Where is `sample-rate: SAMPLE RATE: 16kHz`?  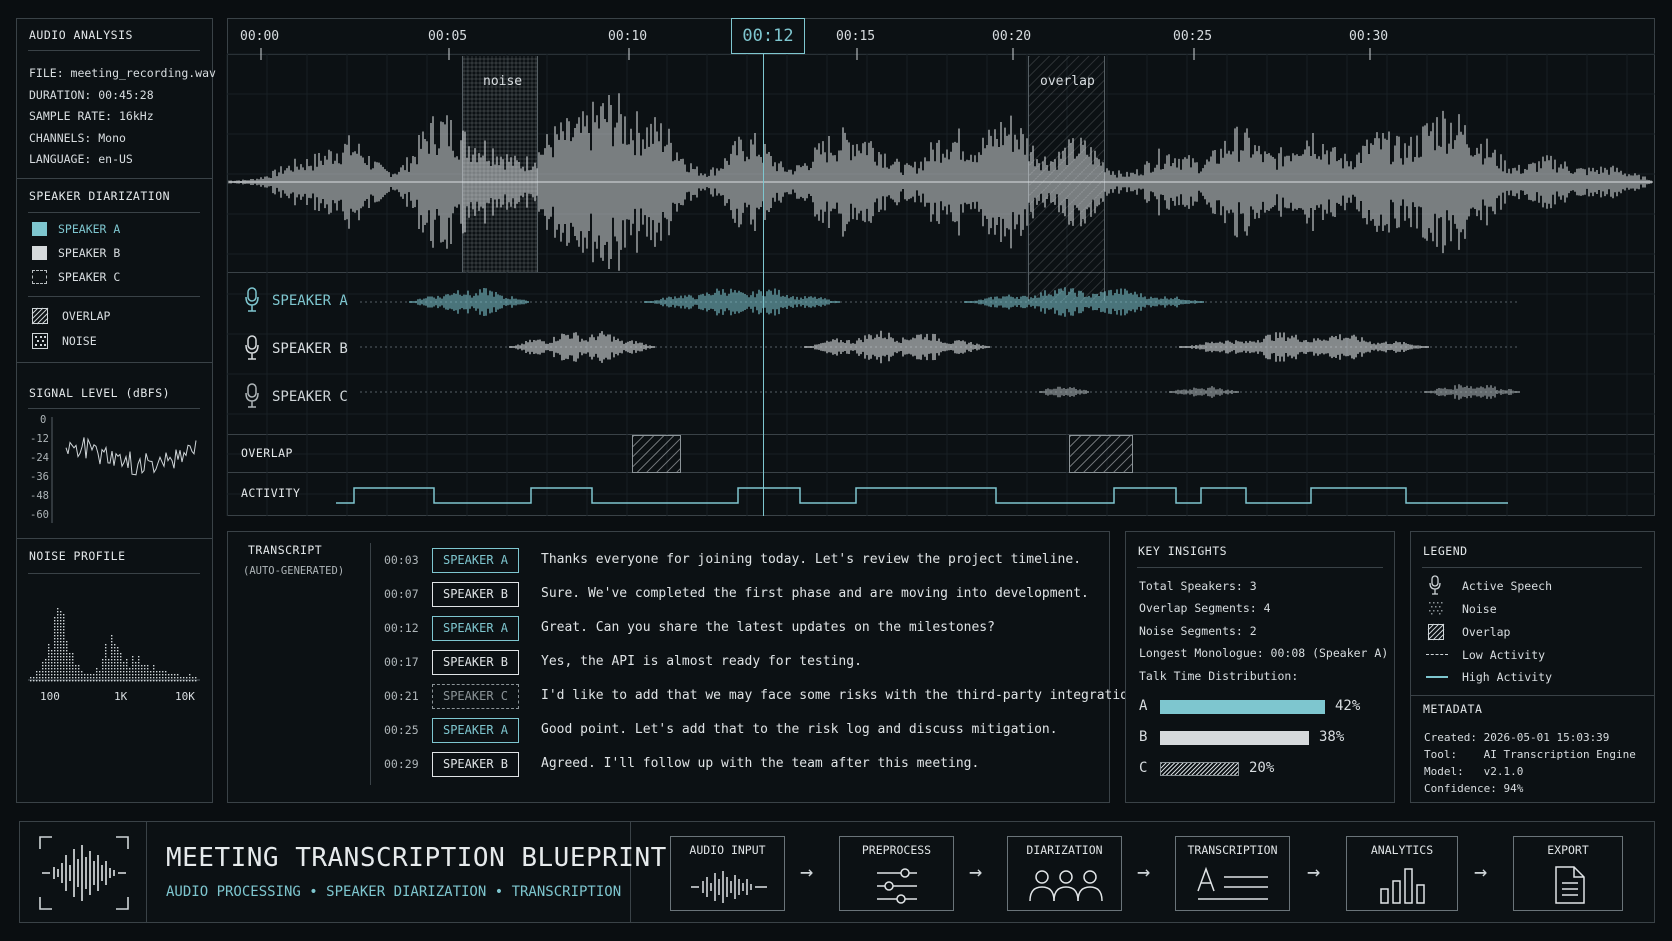
sample-rate: SAMPLE RATE: 16kHz is located at coordinates (91, 116).